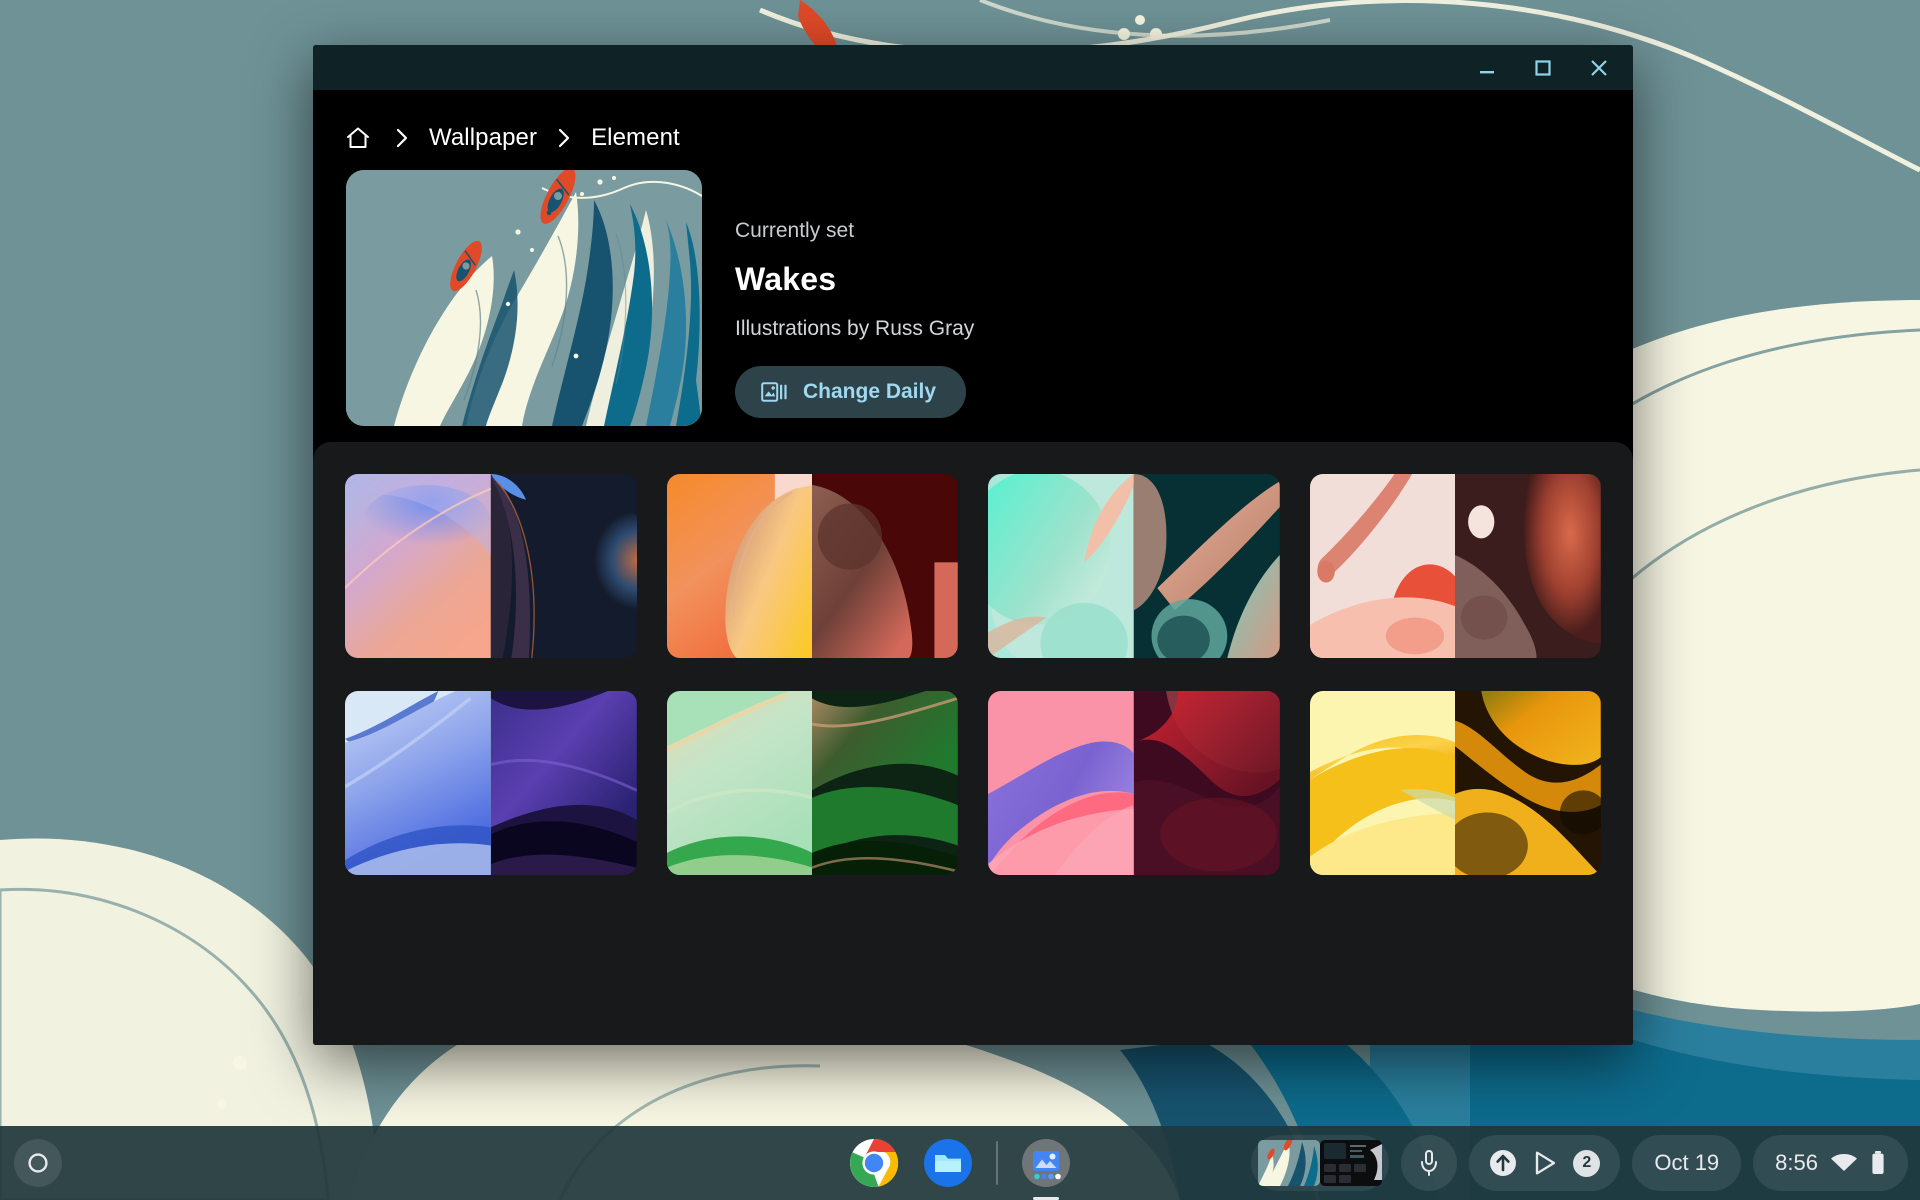 This screenshot has width=1920, height=1200. I want to click on date-button: Oct 19, so click(1687, 1163).